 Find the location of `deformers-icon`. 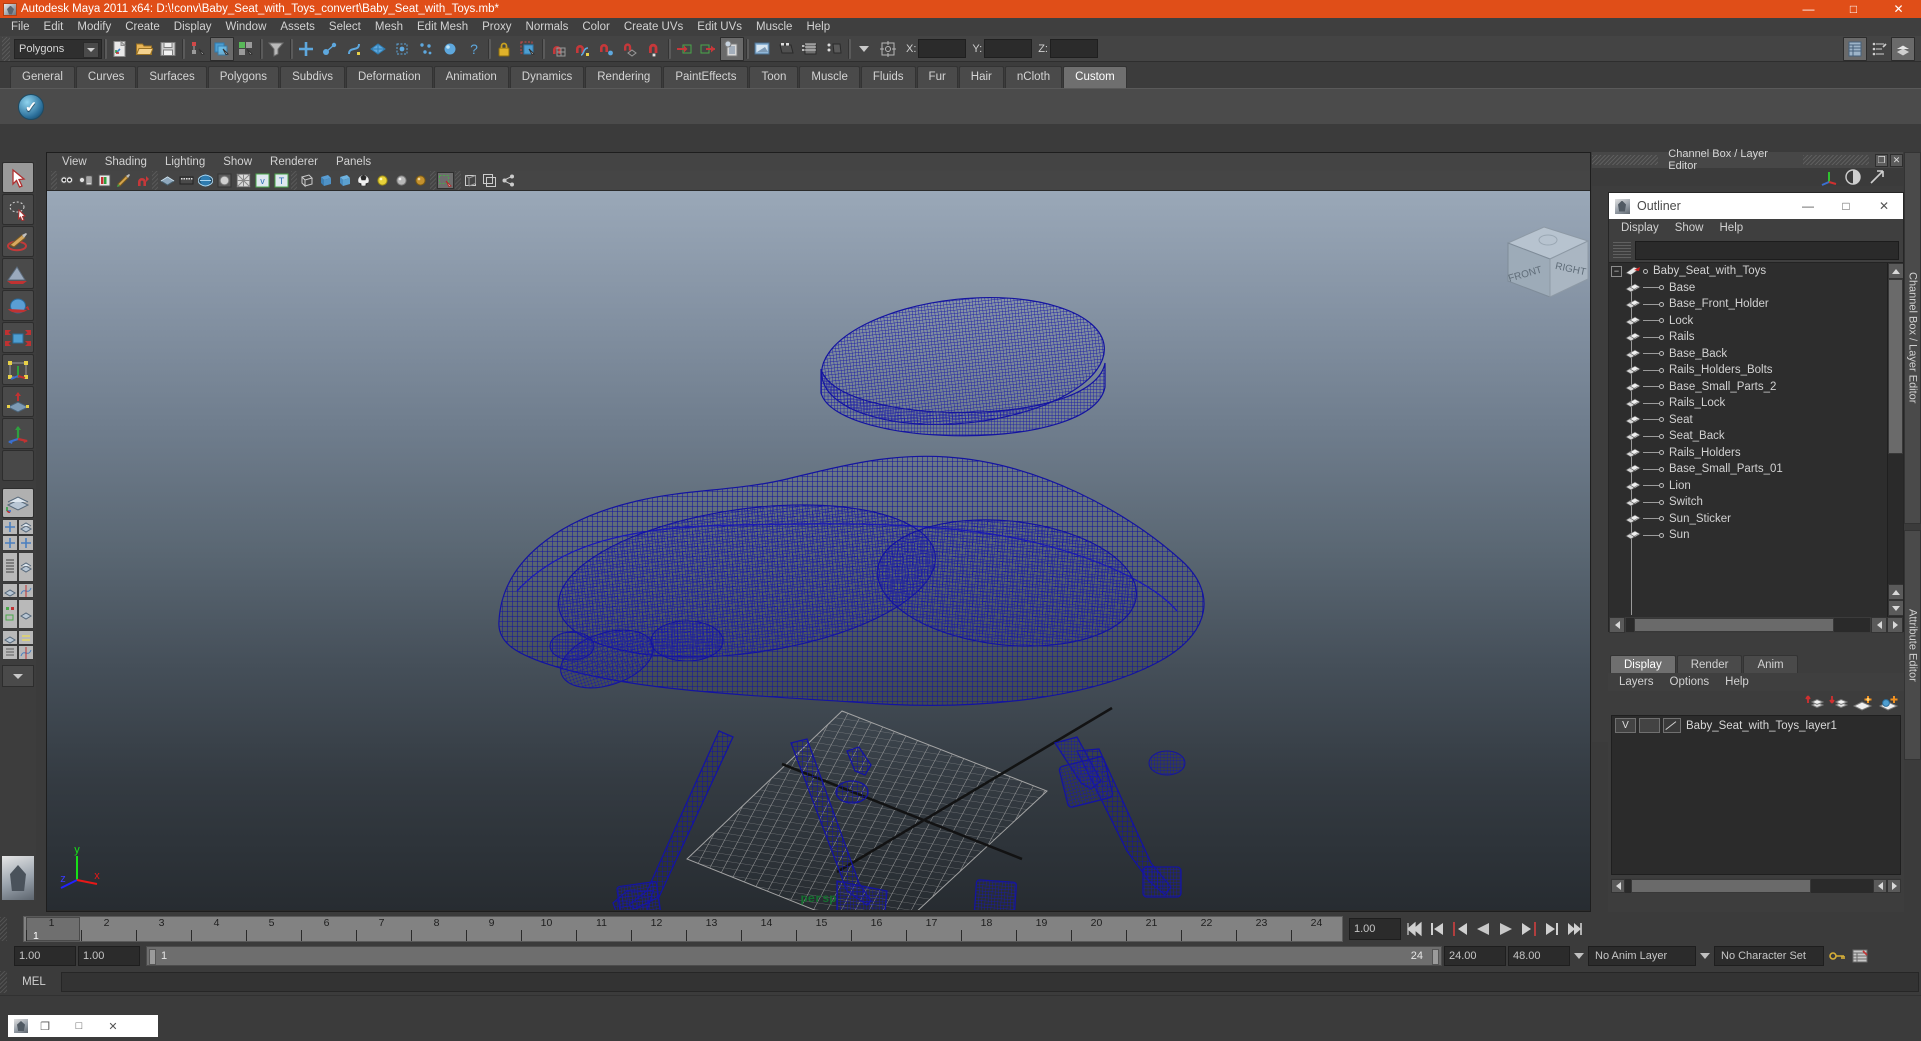

deformers-icon is located at coordinates (402, 49).